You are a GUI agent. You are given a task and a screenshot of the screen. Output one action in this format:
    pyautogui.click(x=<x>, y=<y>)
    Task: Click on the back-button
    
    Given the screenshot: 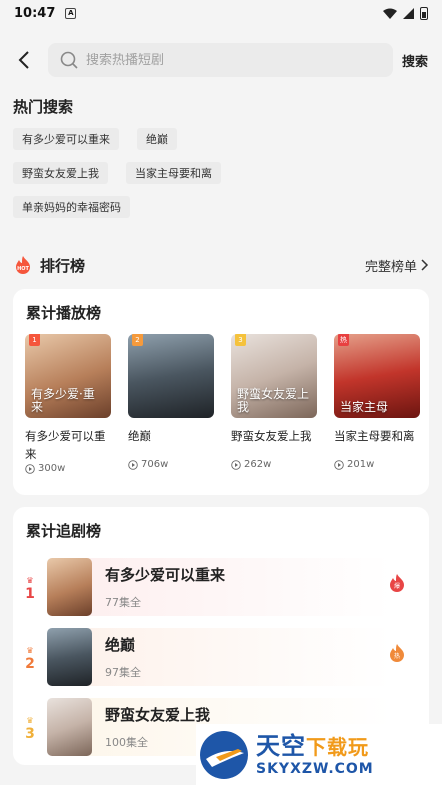 What is the action you would take?
    pyautogui.click(x=24, y=60)
    